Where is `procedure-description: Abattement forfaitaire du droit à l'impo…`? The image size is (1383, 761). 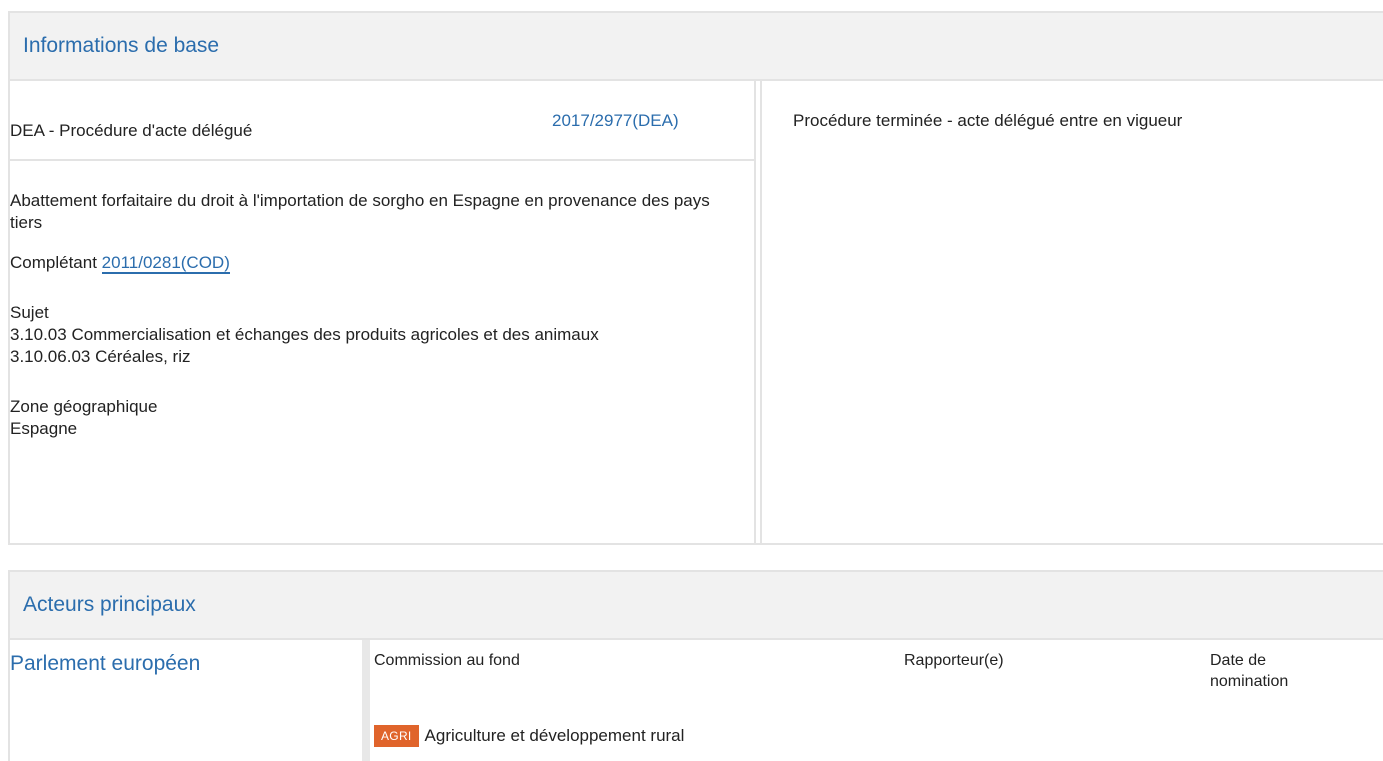 procedure-description: Abattement forfaitaire du droit à l'impo… is located at coordinates (360, 211).